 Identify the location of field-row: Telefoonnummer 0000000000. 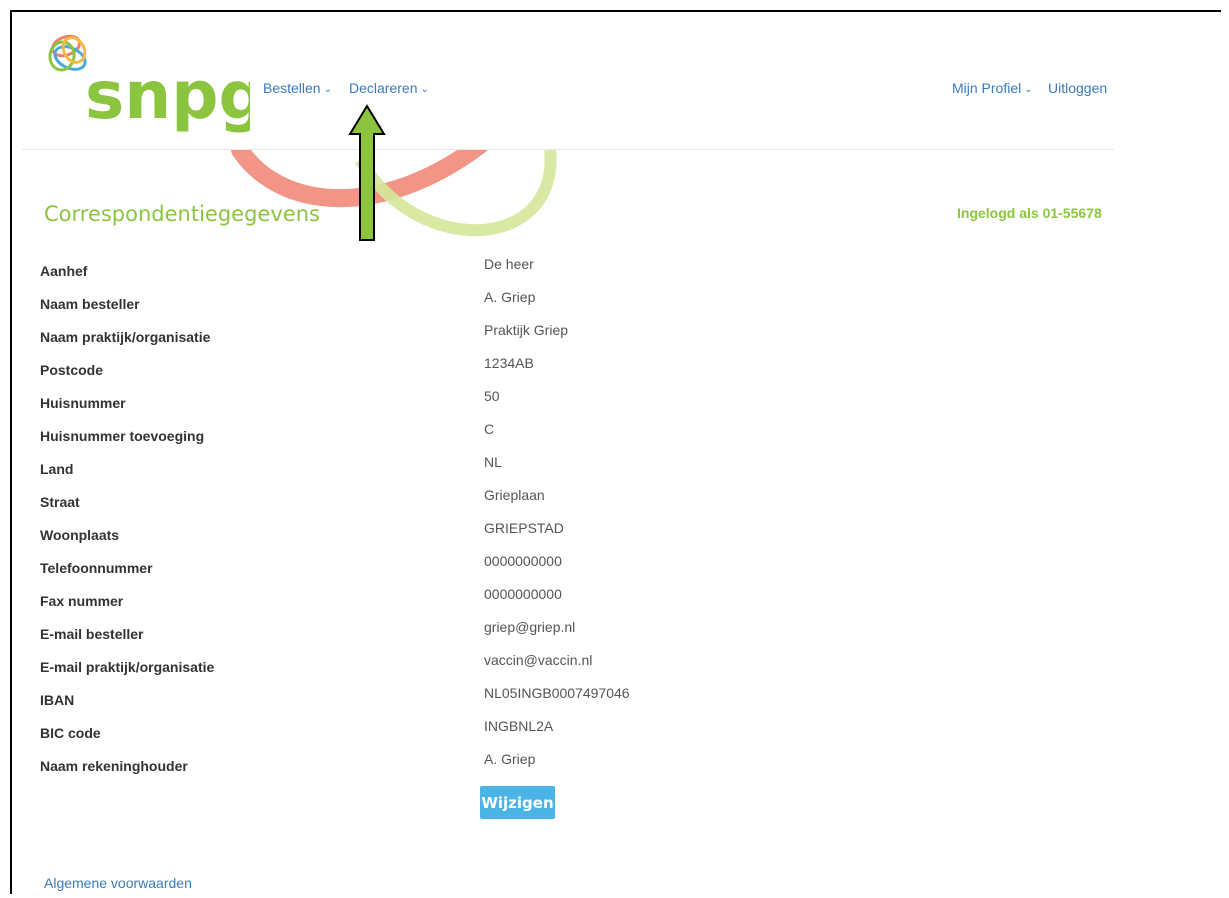
(600, 565).